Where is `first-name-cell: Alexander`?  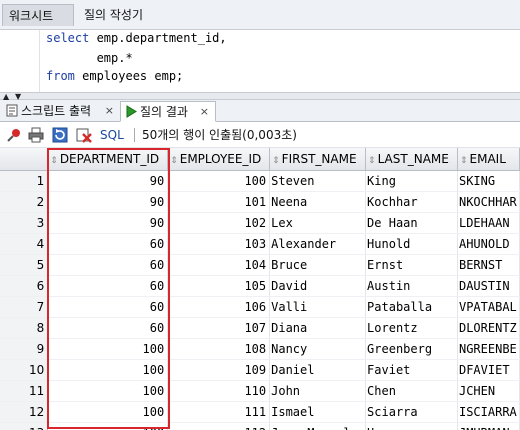 first-name-cell: Alexander is located at coordinates (318, 244).